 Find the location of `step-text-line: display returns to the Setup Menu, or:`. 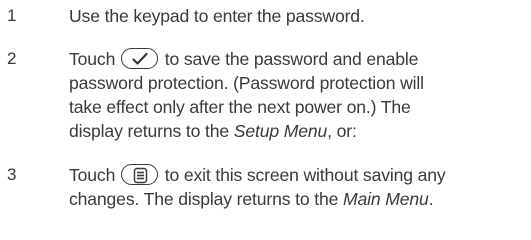

step-text-line: display returns to the Setup Menu, or: is located at coordinates (300, 131).